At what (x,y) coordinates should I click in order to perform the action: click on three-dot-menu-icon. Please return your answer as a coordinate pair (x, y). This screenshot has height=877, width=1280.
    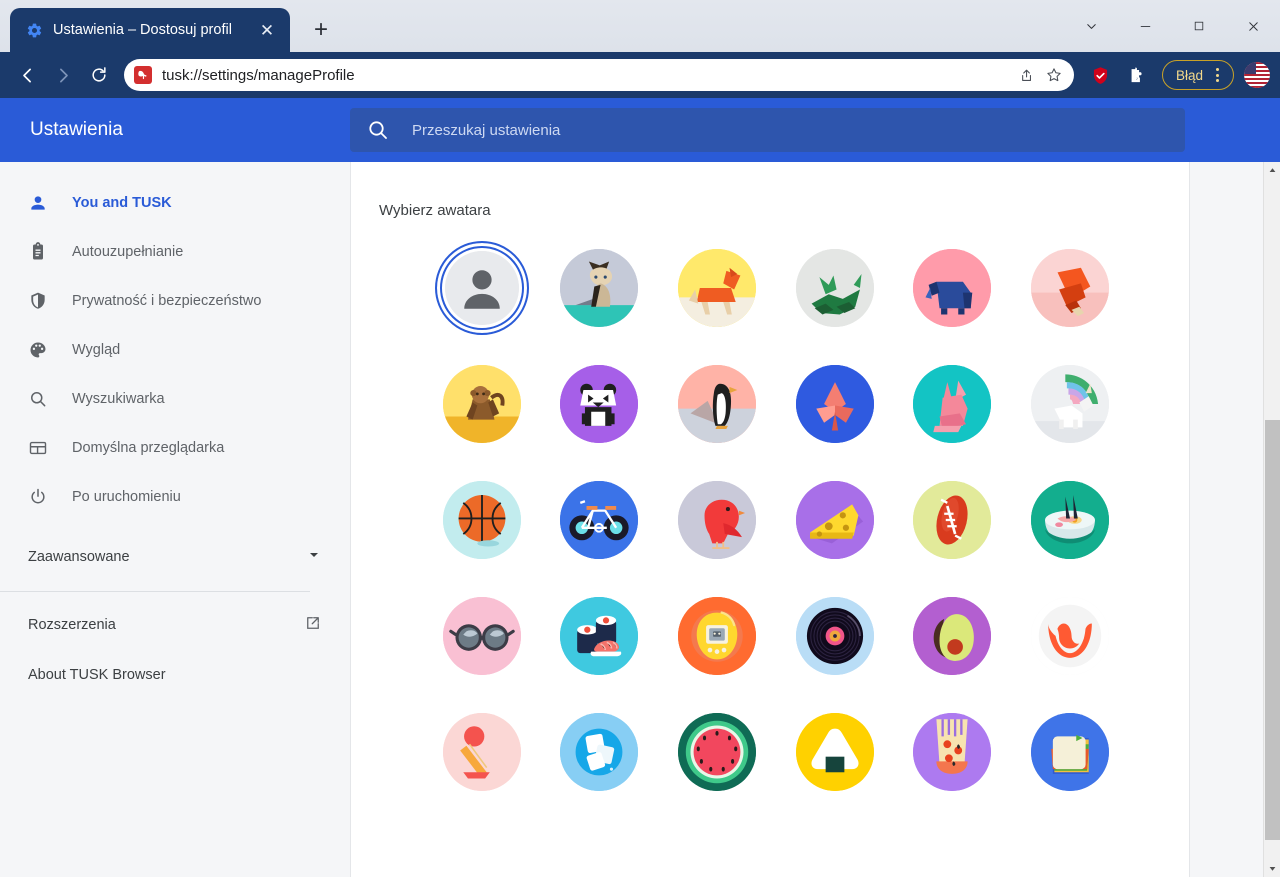
    Looking at the image, I should click on (1217, 75).